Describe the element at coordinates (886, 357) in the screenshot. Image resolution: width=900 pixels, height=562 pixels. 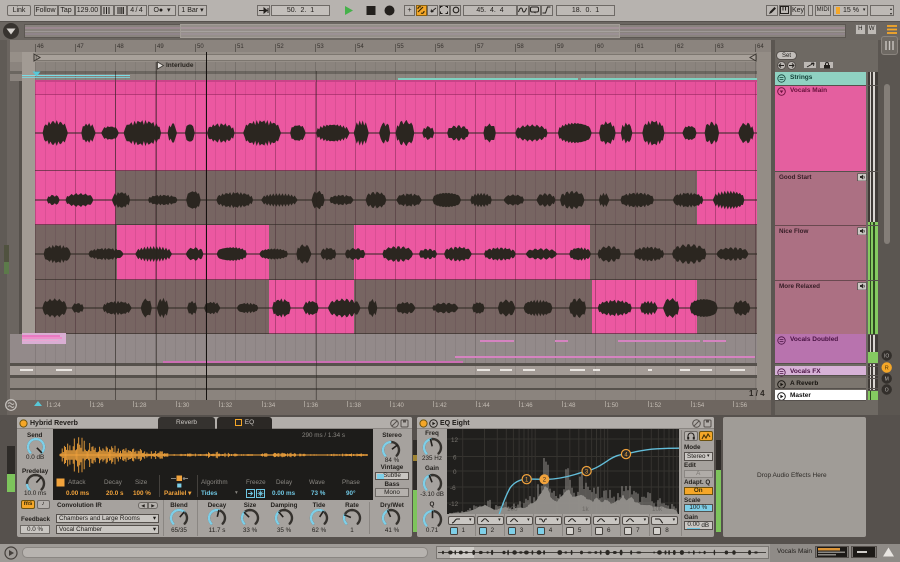
I see `svg-text: IO` at that location.